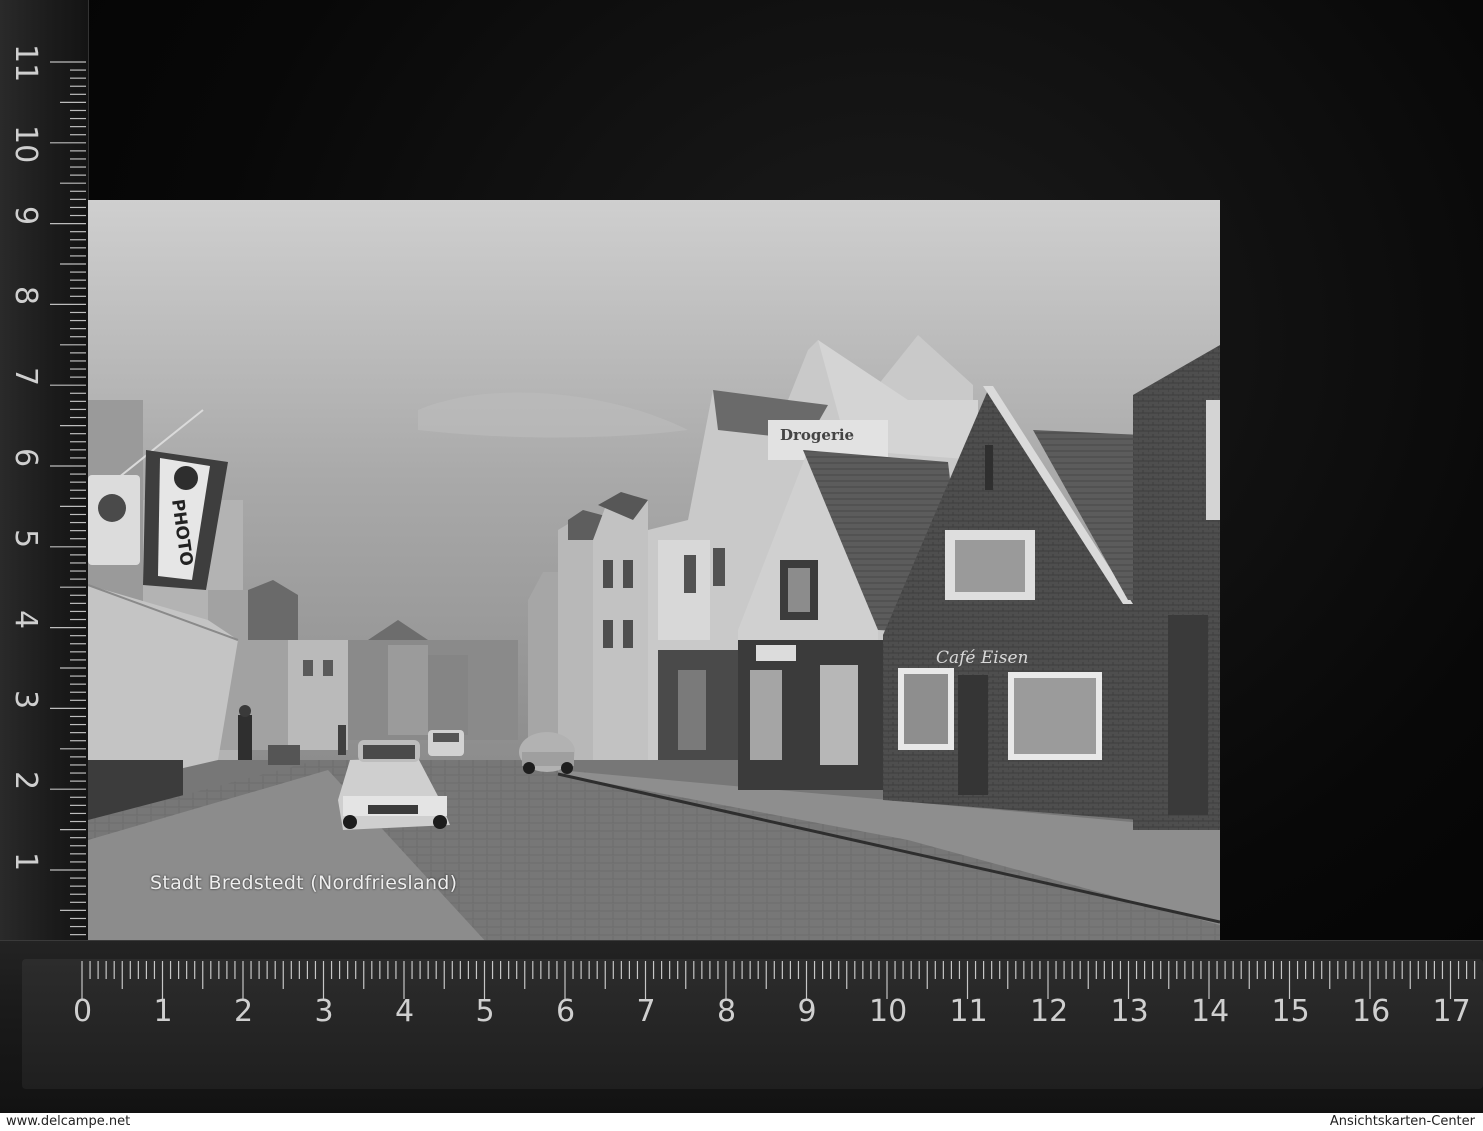 The height and width of the screenshot is (1131, 1483). I want to click on ruler-label-h: 14, so click(1210, 1011).